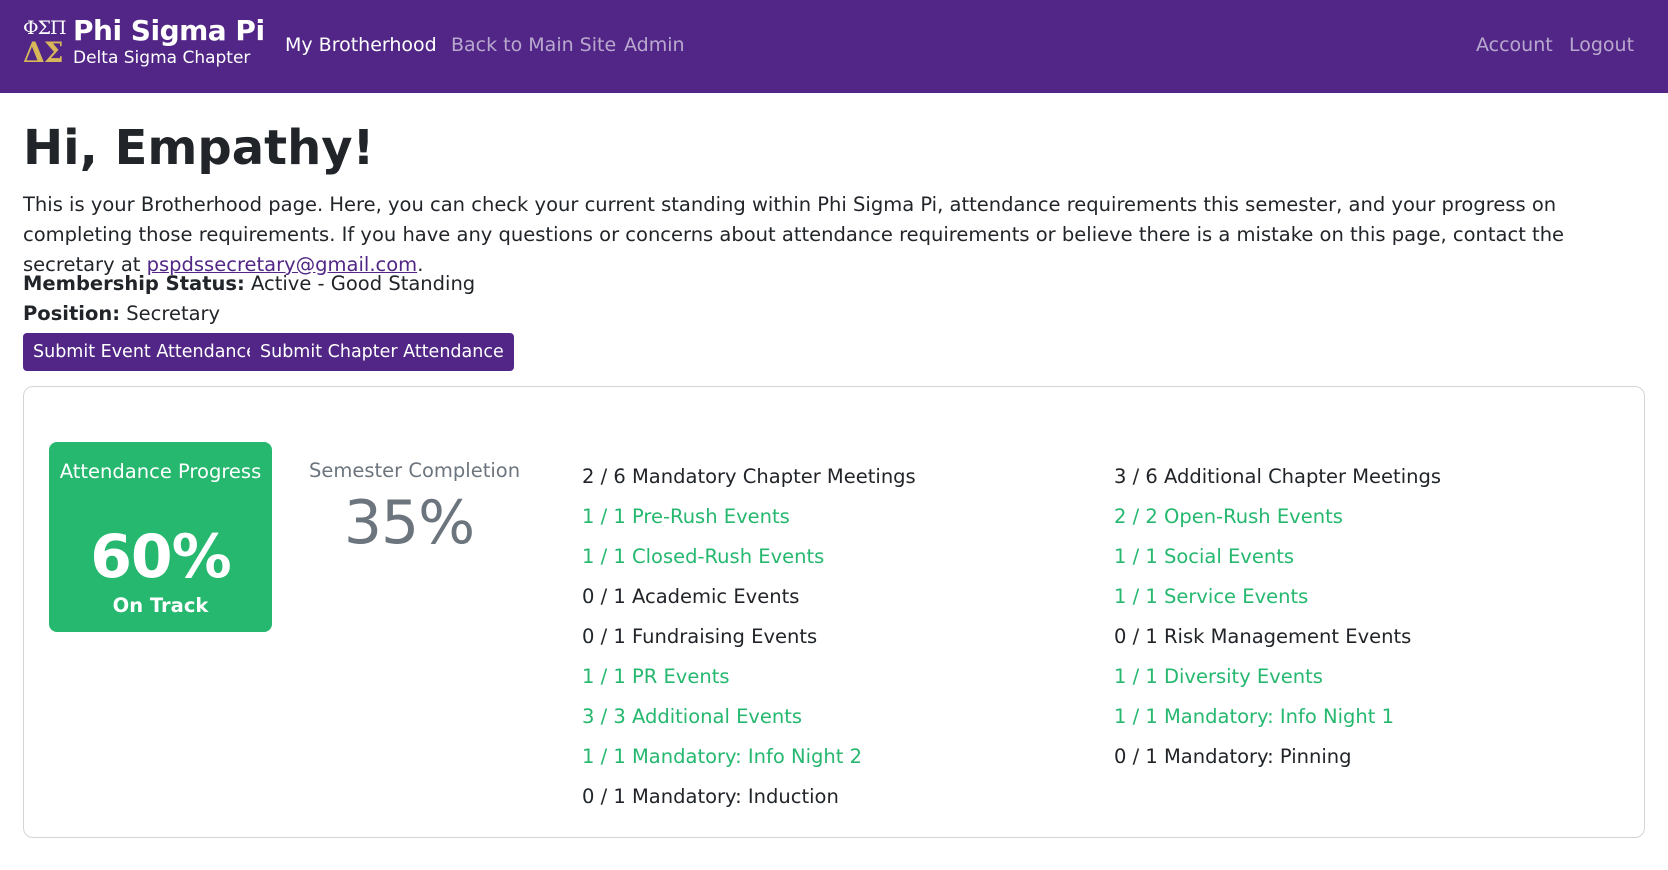 The height and width of the screenshot is (870, 1668). I want to click on requirement-item: 2 / 6 Mandatory Chapter Meetings, so click(749, 476).